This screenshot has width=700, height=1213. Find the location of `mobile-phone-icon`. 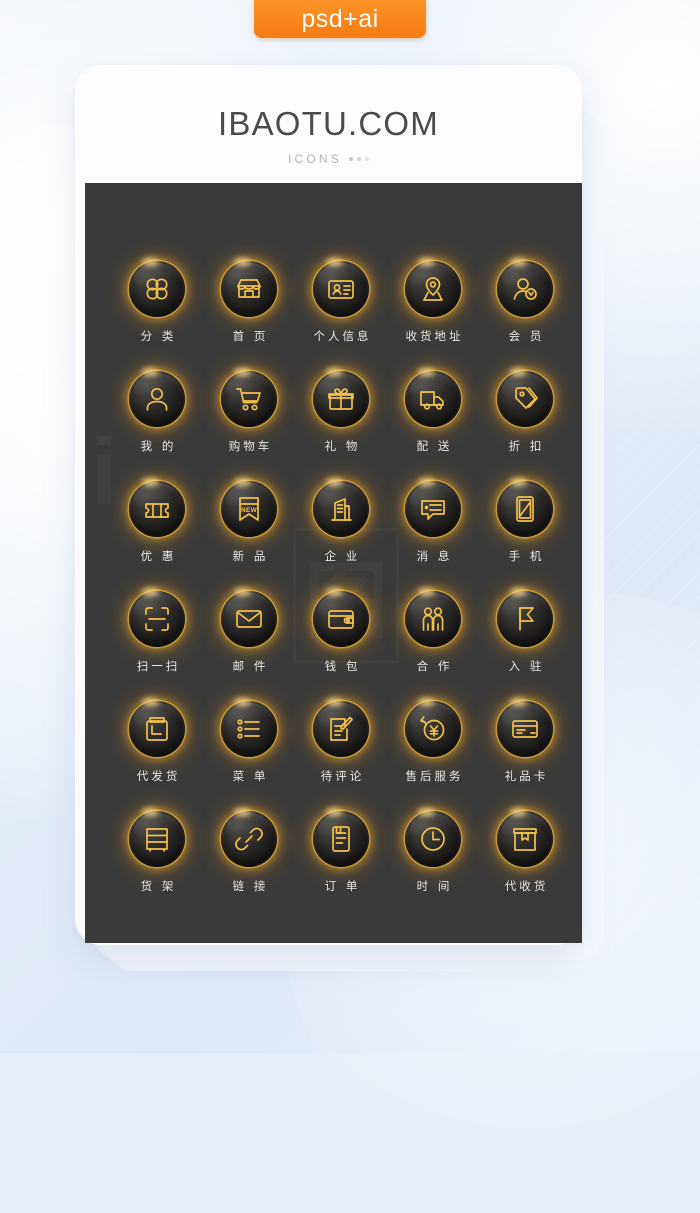

mobile-phone-icon is located at coordinates (525, 509).